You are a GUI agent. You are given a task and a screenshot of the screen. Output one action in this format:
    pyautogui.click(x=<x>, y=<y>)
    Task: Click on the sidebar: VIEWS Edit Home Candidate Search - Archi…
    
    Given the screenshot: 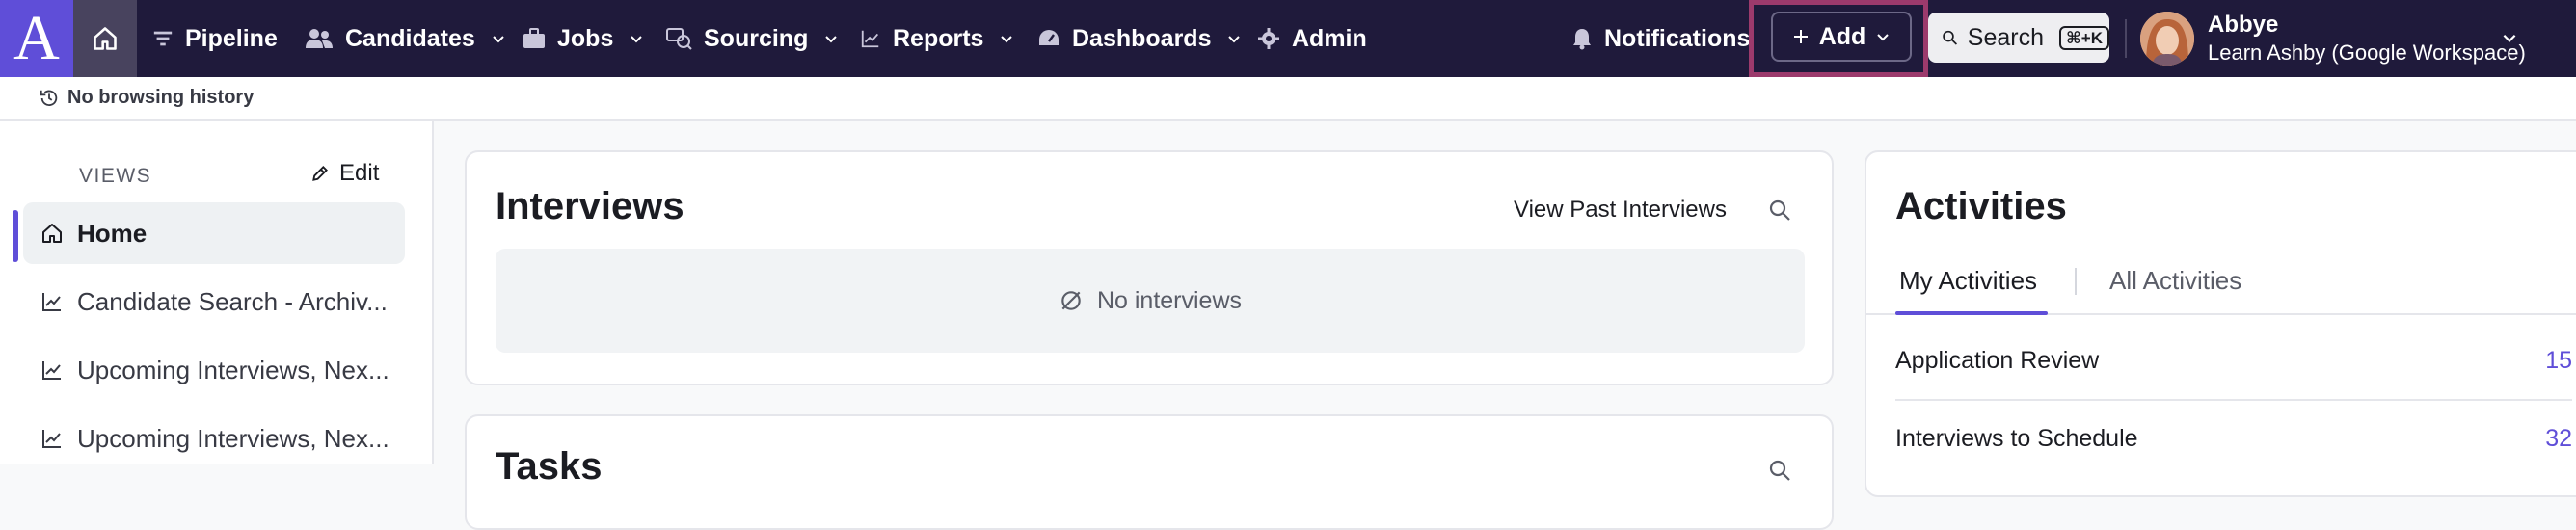 What is the action you would take?
    pyautogui.click(x=217, y=292)
    